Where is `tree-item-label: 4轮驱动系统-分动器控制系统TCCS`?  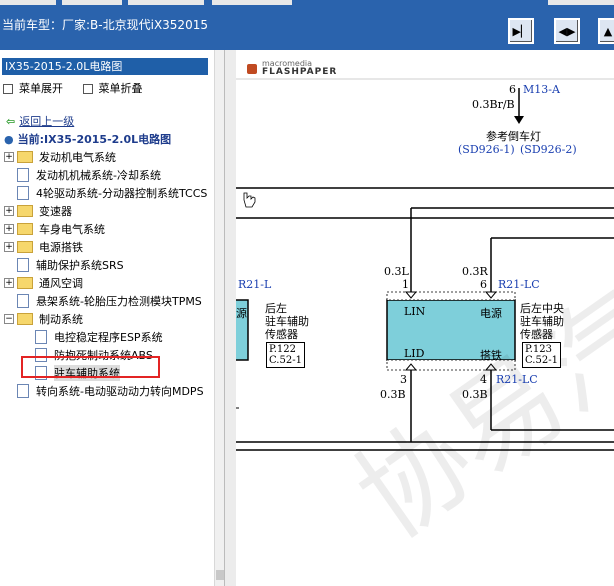 tree-item-label: 4轮驱动系统-分动器控制系统TCCS is located at coordinates (122, 193).